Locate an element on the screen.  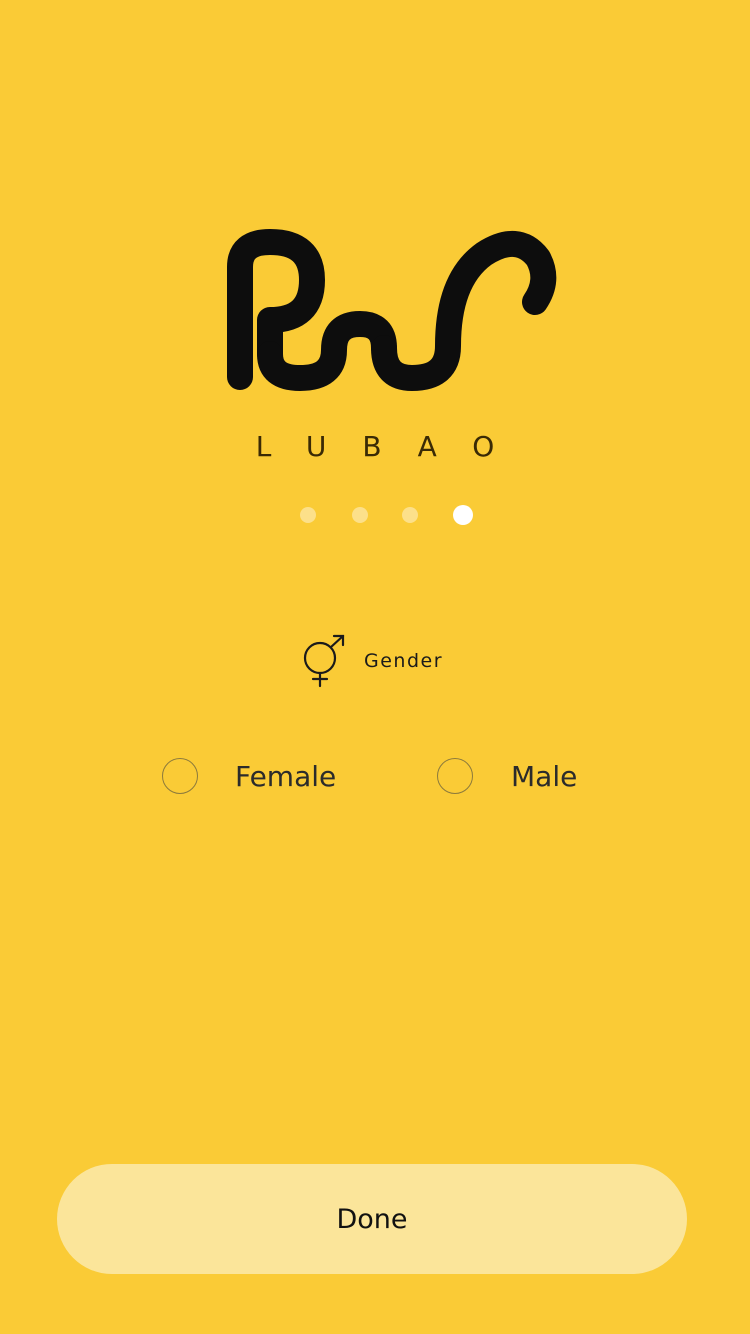
page-dot-4-active is located at coordinates (463, 515).